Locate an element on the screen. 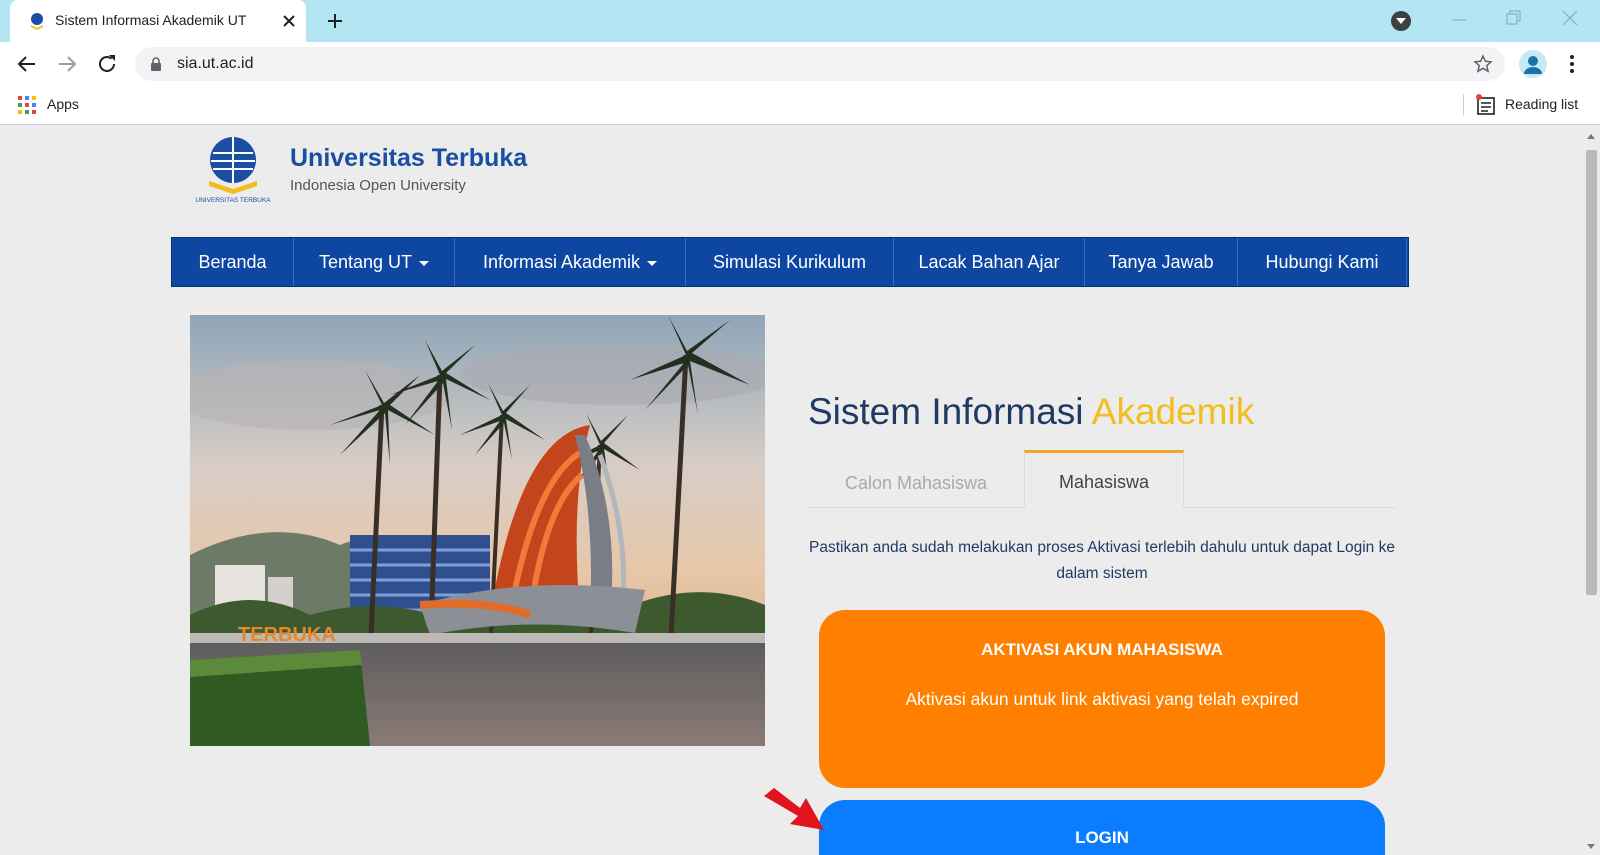 The image size is (1600, 855). scroll-up-arrow-icon is located at coordinates (1591, 136).